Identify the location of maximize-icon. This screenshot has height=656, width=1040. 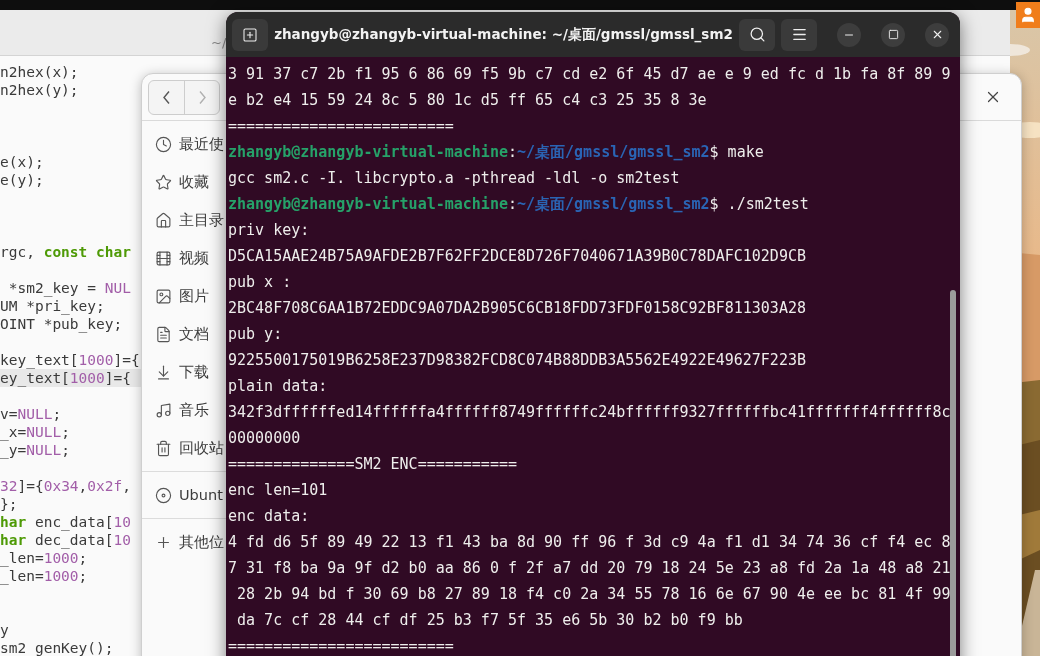
(893, 34).